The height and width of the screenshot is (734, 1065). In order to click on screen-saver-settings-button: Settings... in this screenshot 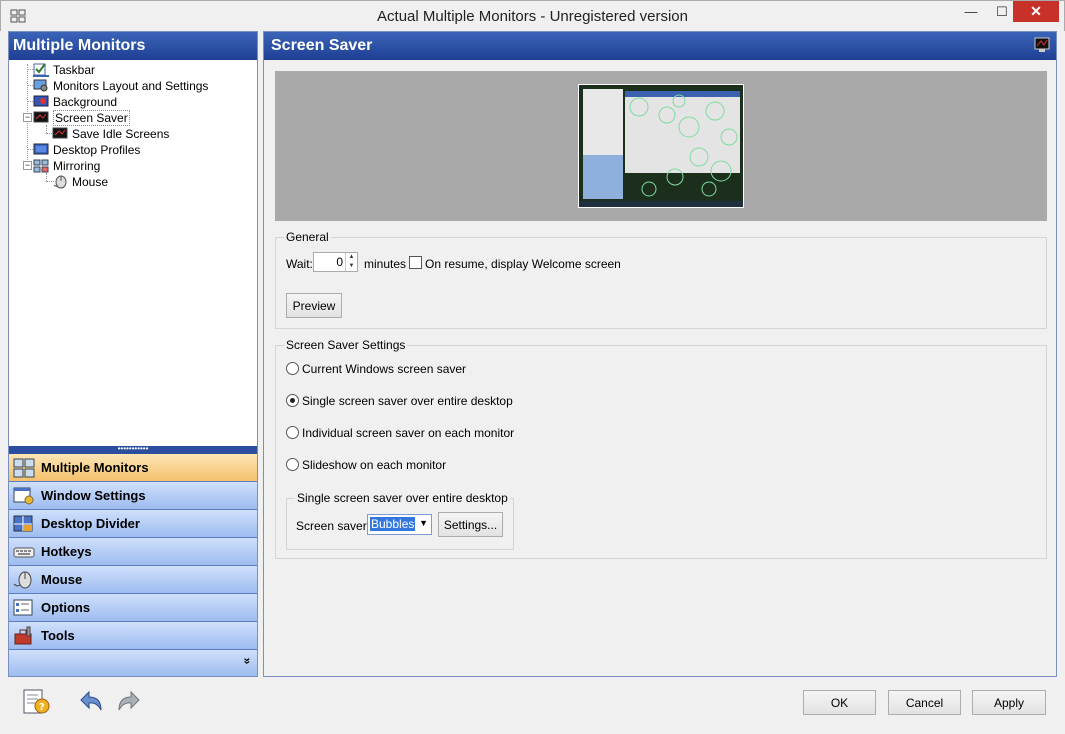, I will do `click(470, 524)`.